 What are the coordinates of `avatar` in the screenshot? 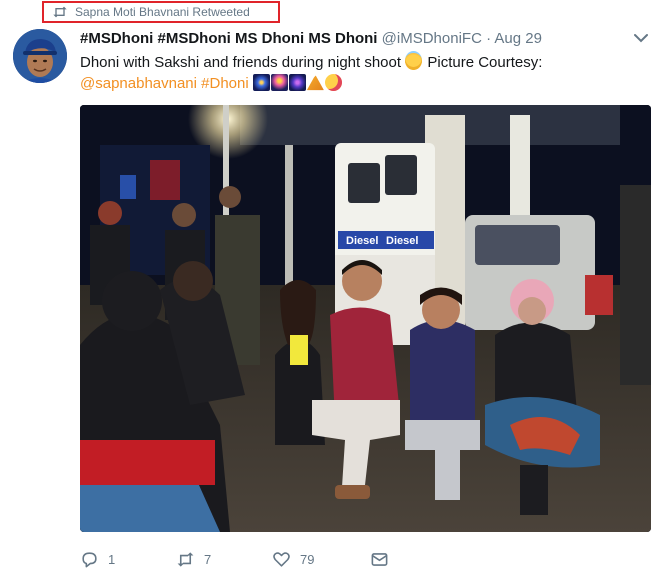 It's located at (40, 56).